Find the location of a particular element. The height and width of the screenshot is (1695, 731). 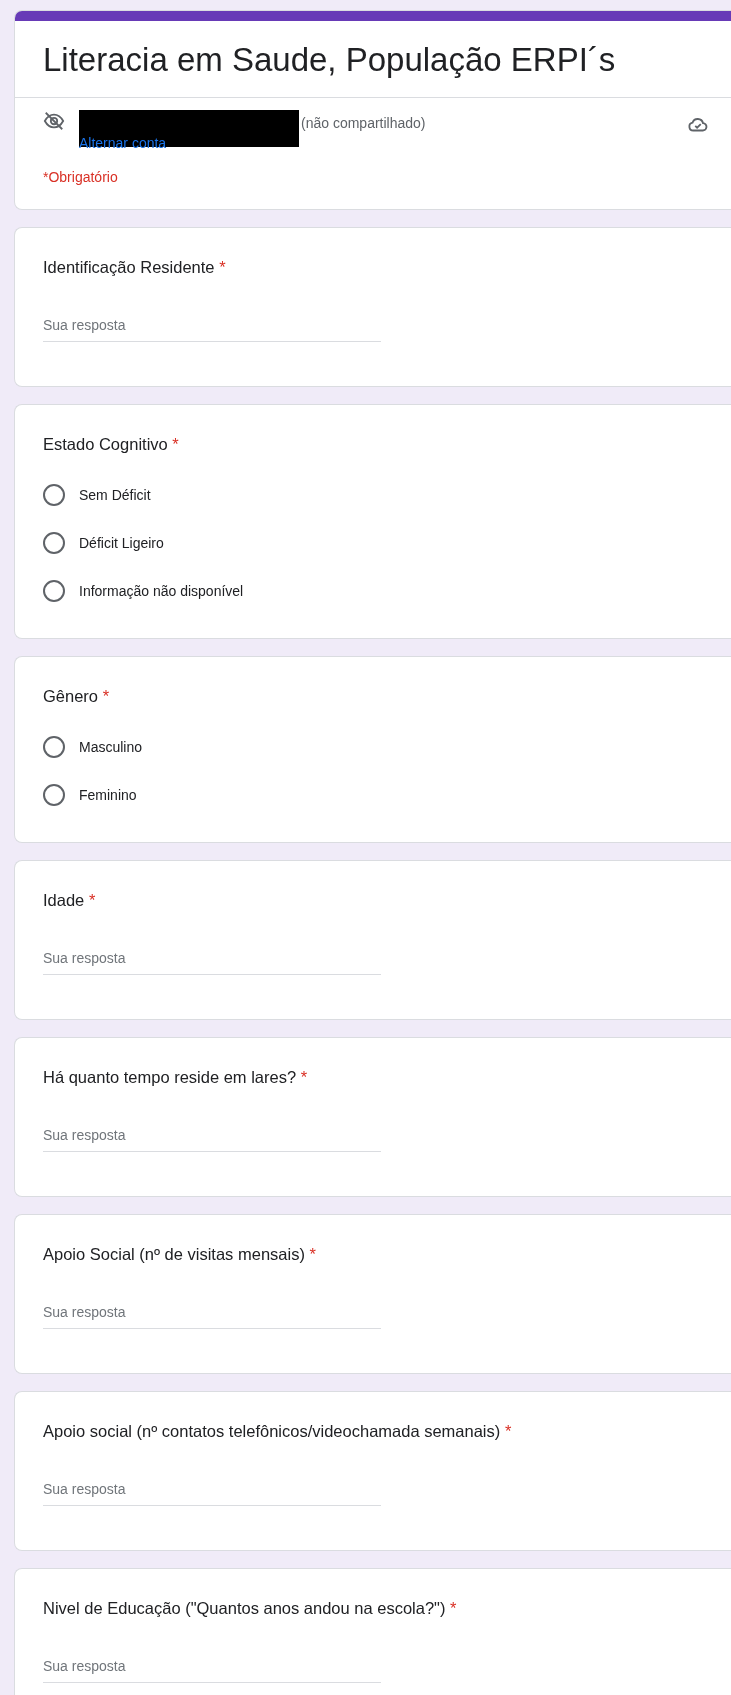

form-title: Literacia em Saude, População ERPI´s is located at coordinates (329, 60).